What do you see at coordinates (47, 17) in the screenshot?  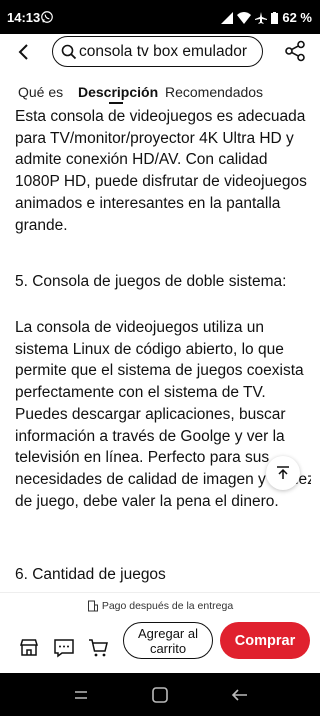 I see `whatsapp-icon` at bounding box center [47, 17].